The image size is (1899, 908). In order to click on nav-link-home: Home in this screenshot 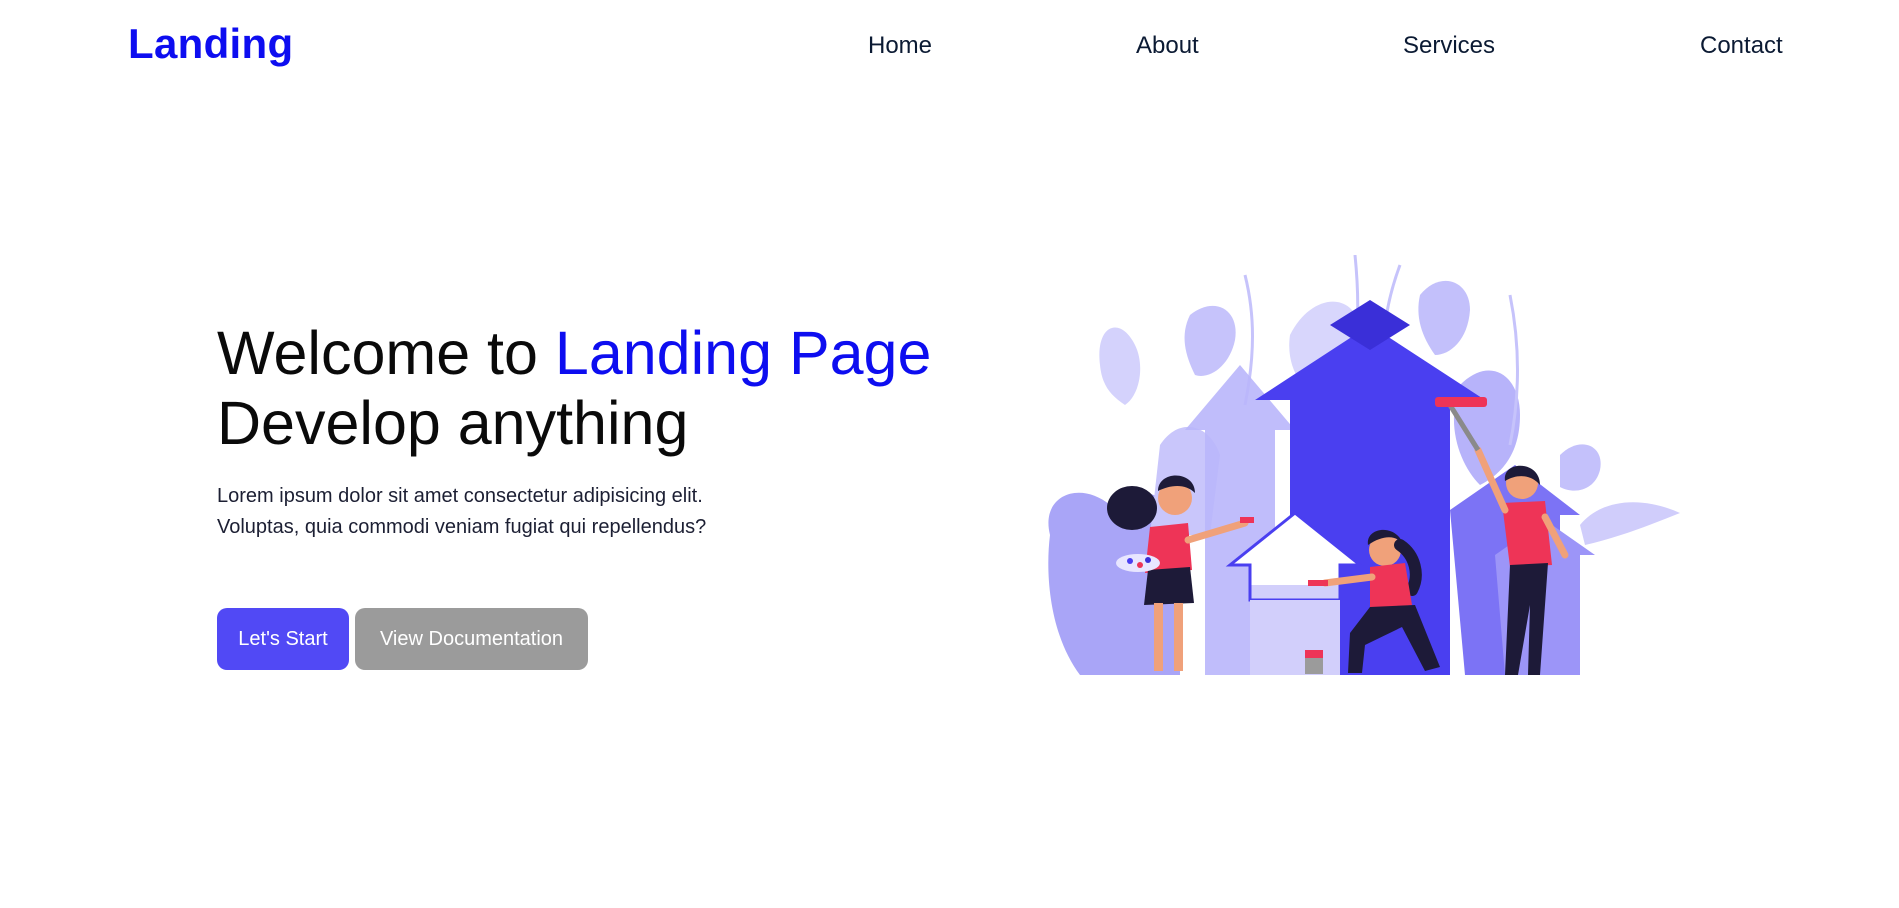, I will do `click(900, 46)`.